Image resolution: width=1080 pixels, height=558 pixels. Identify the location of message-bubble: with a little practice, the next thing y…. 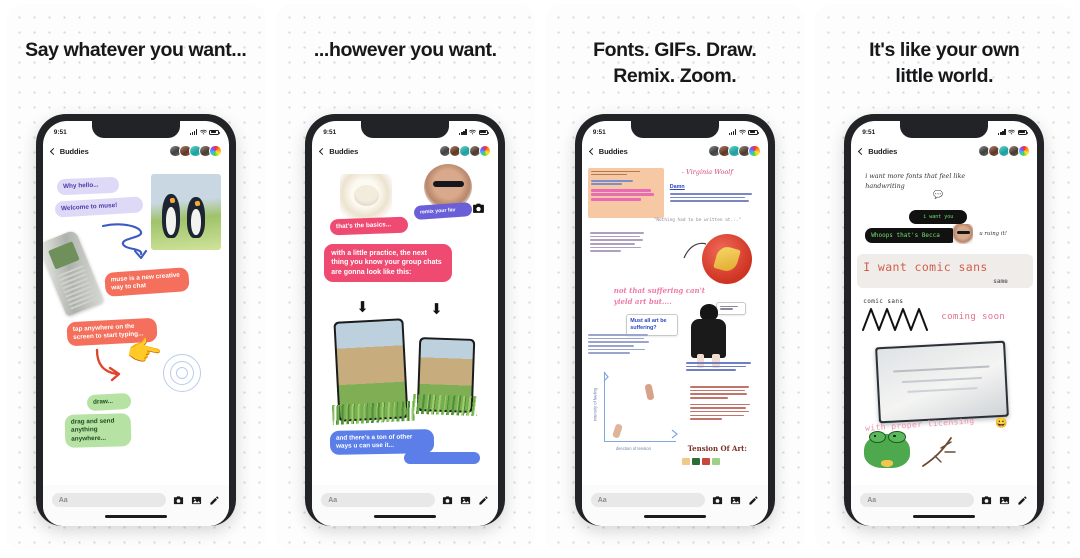
(388, 263).